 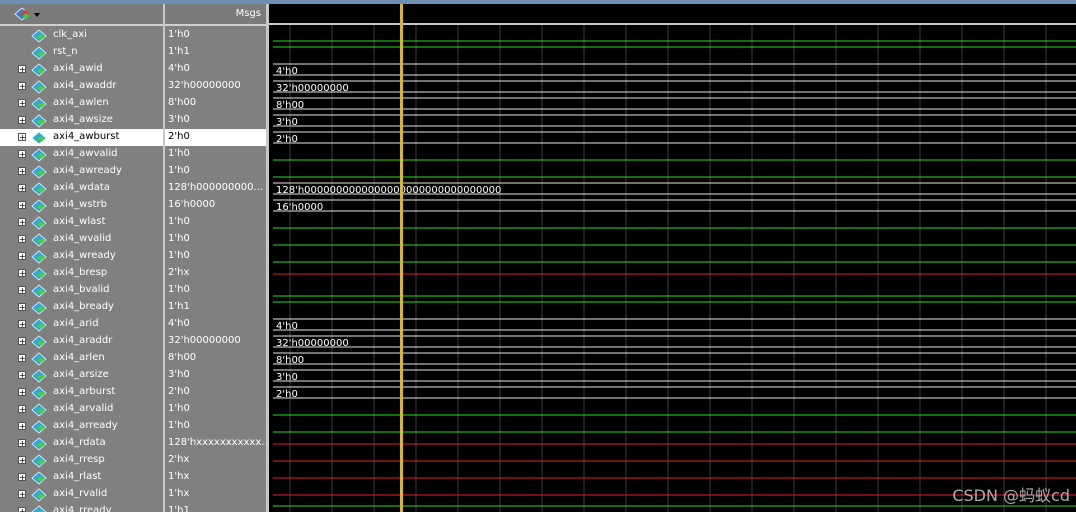 I want to click on signal-row: + axi4_awready, so click(x=82, y=171).